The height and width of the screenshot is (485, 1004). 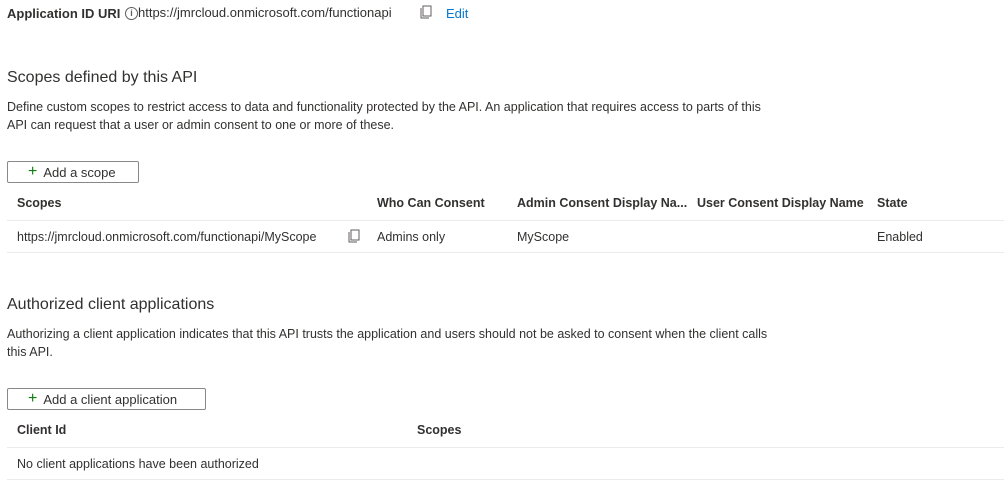 What do you see at coordinates (505, 252) in the screenshot?
I see `table-row-divider` at bounding box center [505, 252].